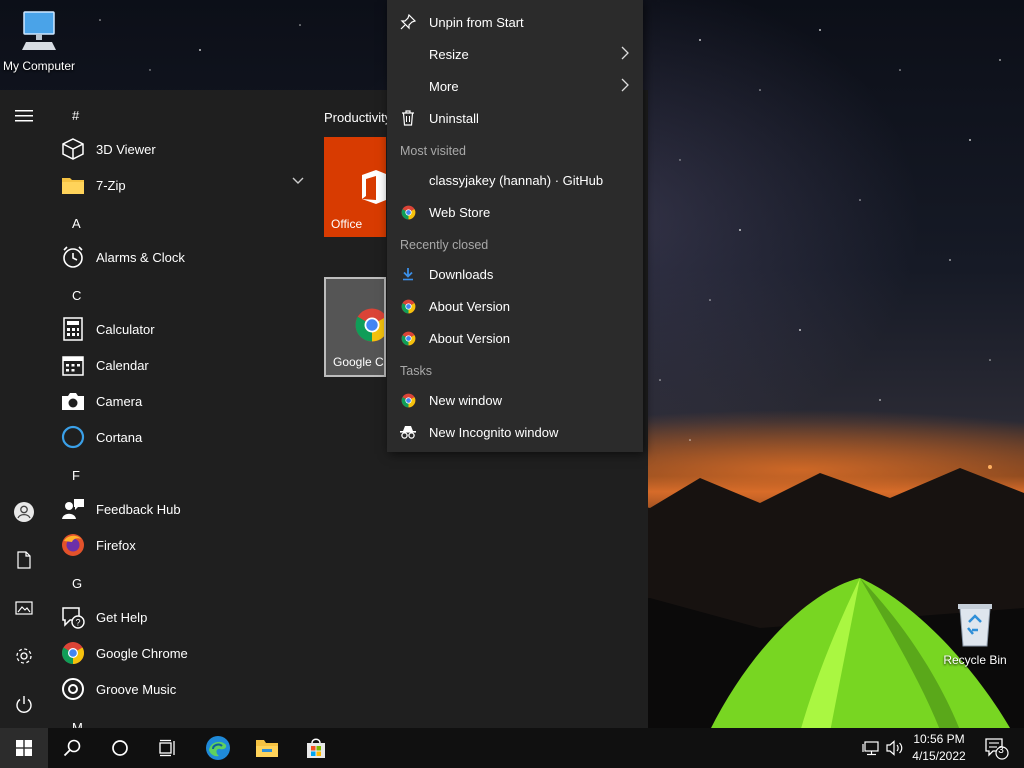 This screenshot has height=768, width=1024. What do you see at coordinates (515, 212) in the screenshot?
I see `jumplist-item-web-store: Web Store` at bounding box center [515, 212].